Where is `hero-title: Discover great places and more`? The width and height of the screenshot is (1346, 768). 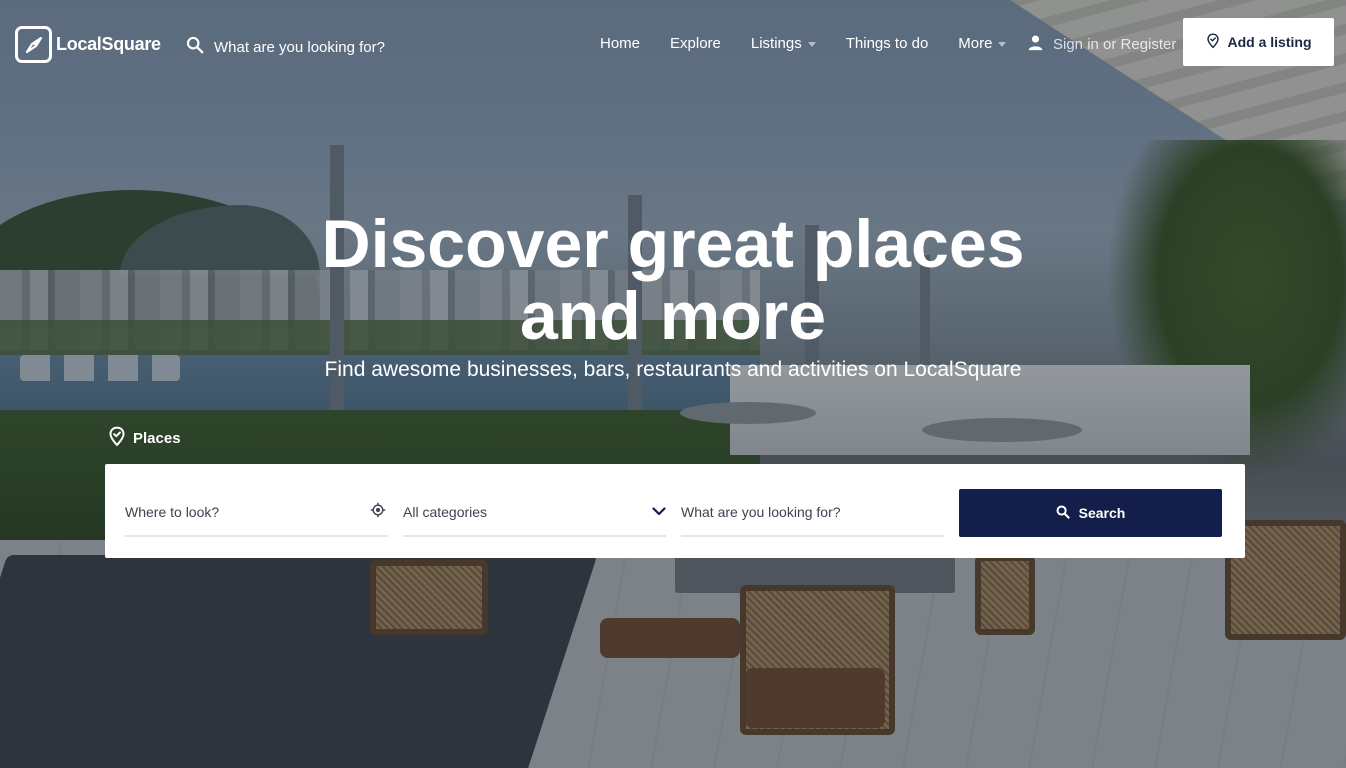 hero-title: Discover great places and more is located at coordinates (673, 280).